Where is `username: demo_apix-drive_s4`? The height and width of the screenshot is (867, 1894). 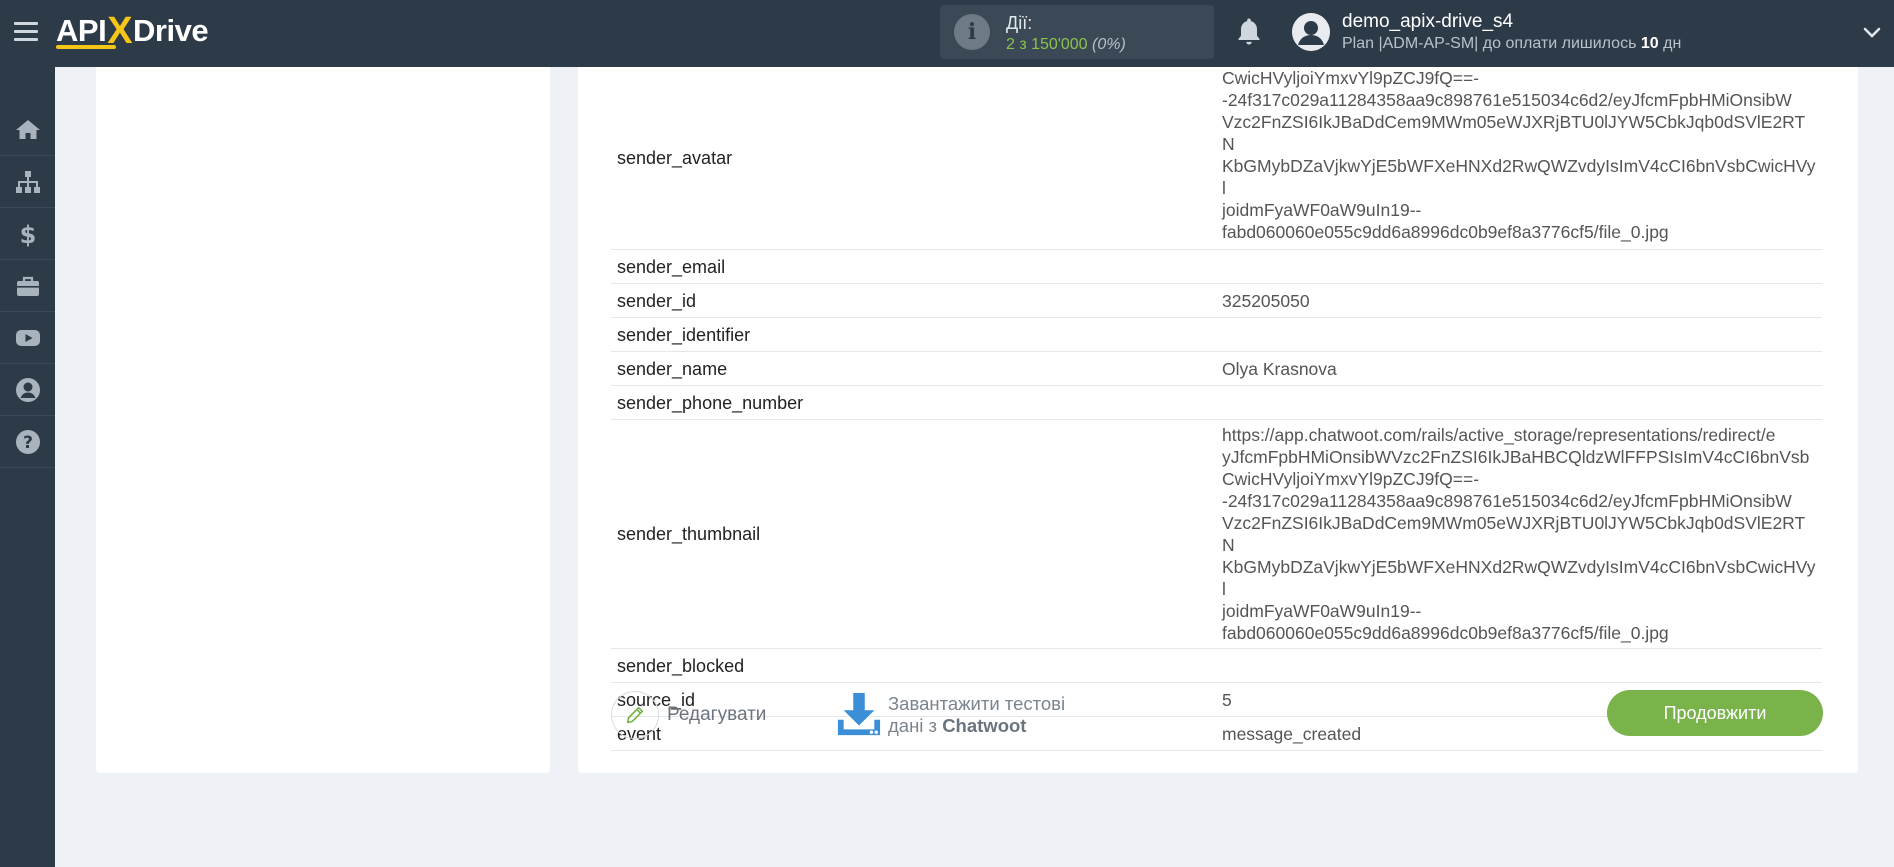
username: demo_apix-drive_s4 is located at coordinates (1427, 22).